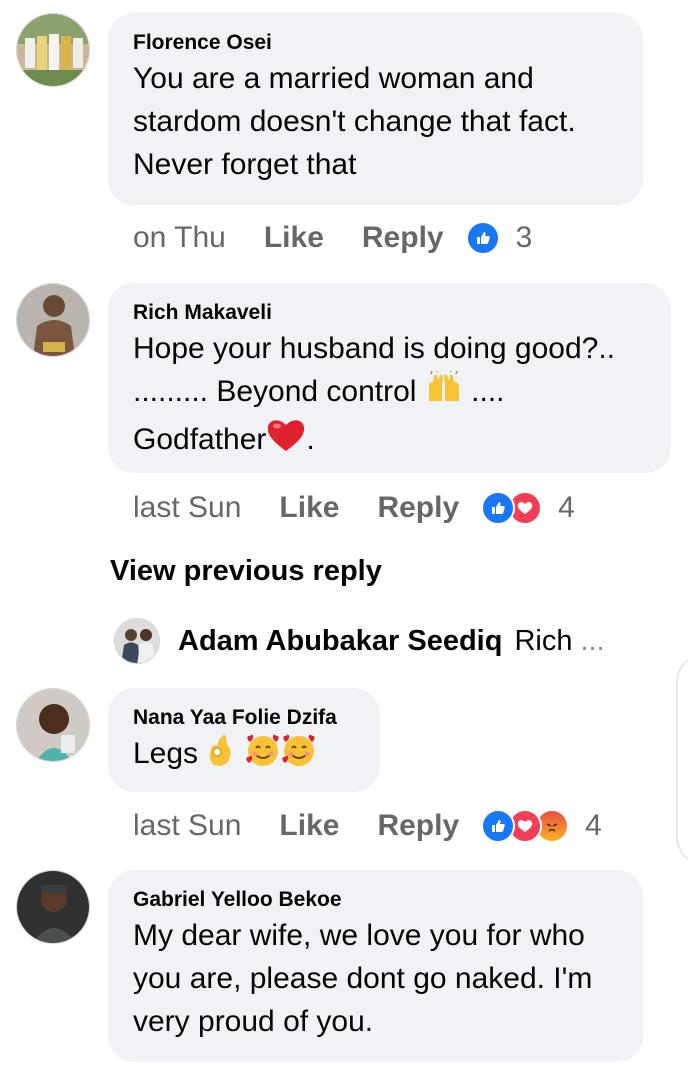 This screenshot has width=688, height=1080. What do you see at coordinates (332, 238) in the screenshot?
I see `comment-actions: on Thu Like Reply 3` at bounding box center [332, 238].